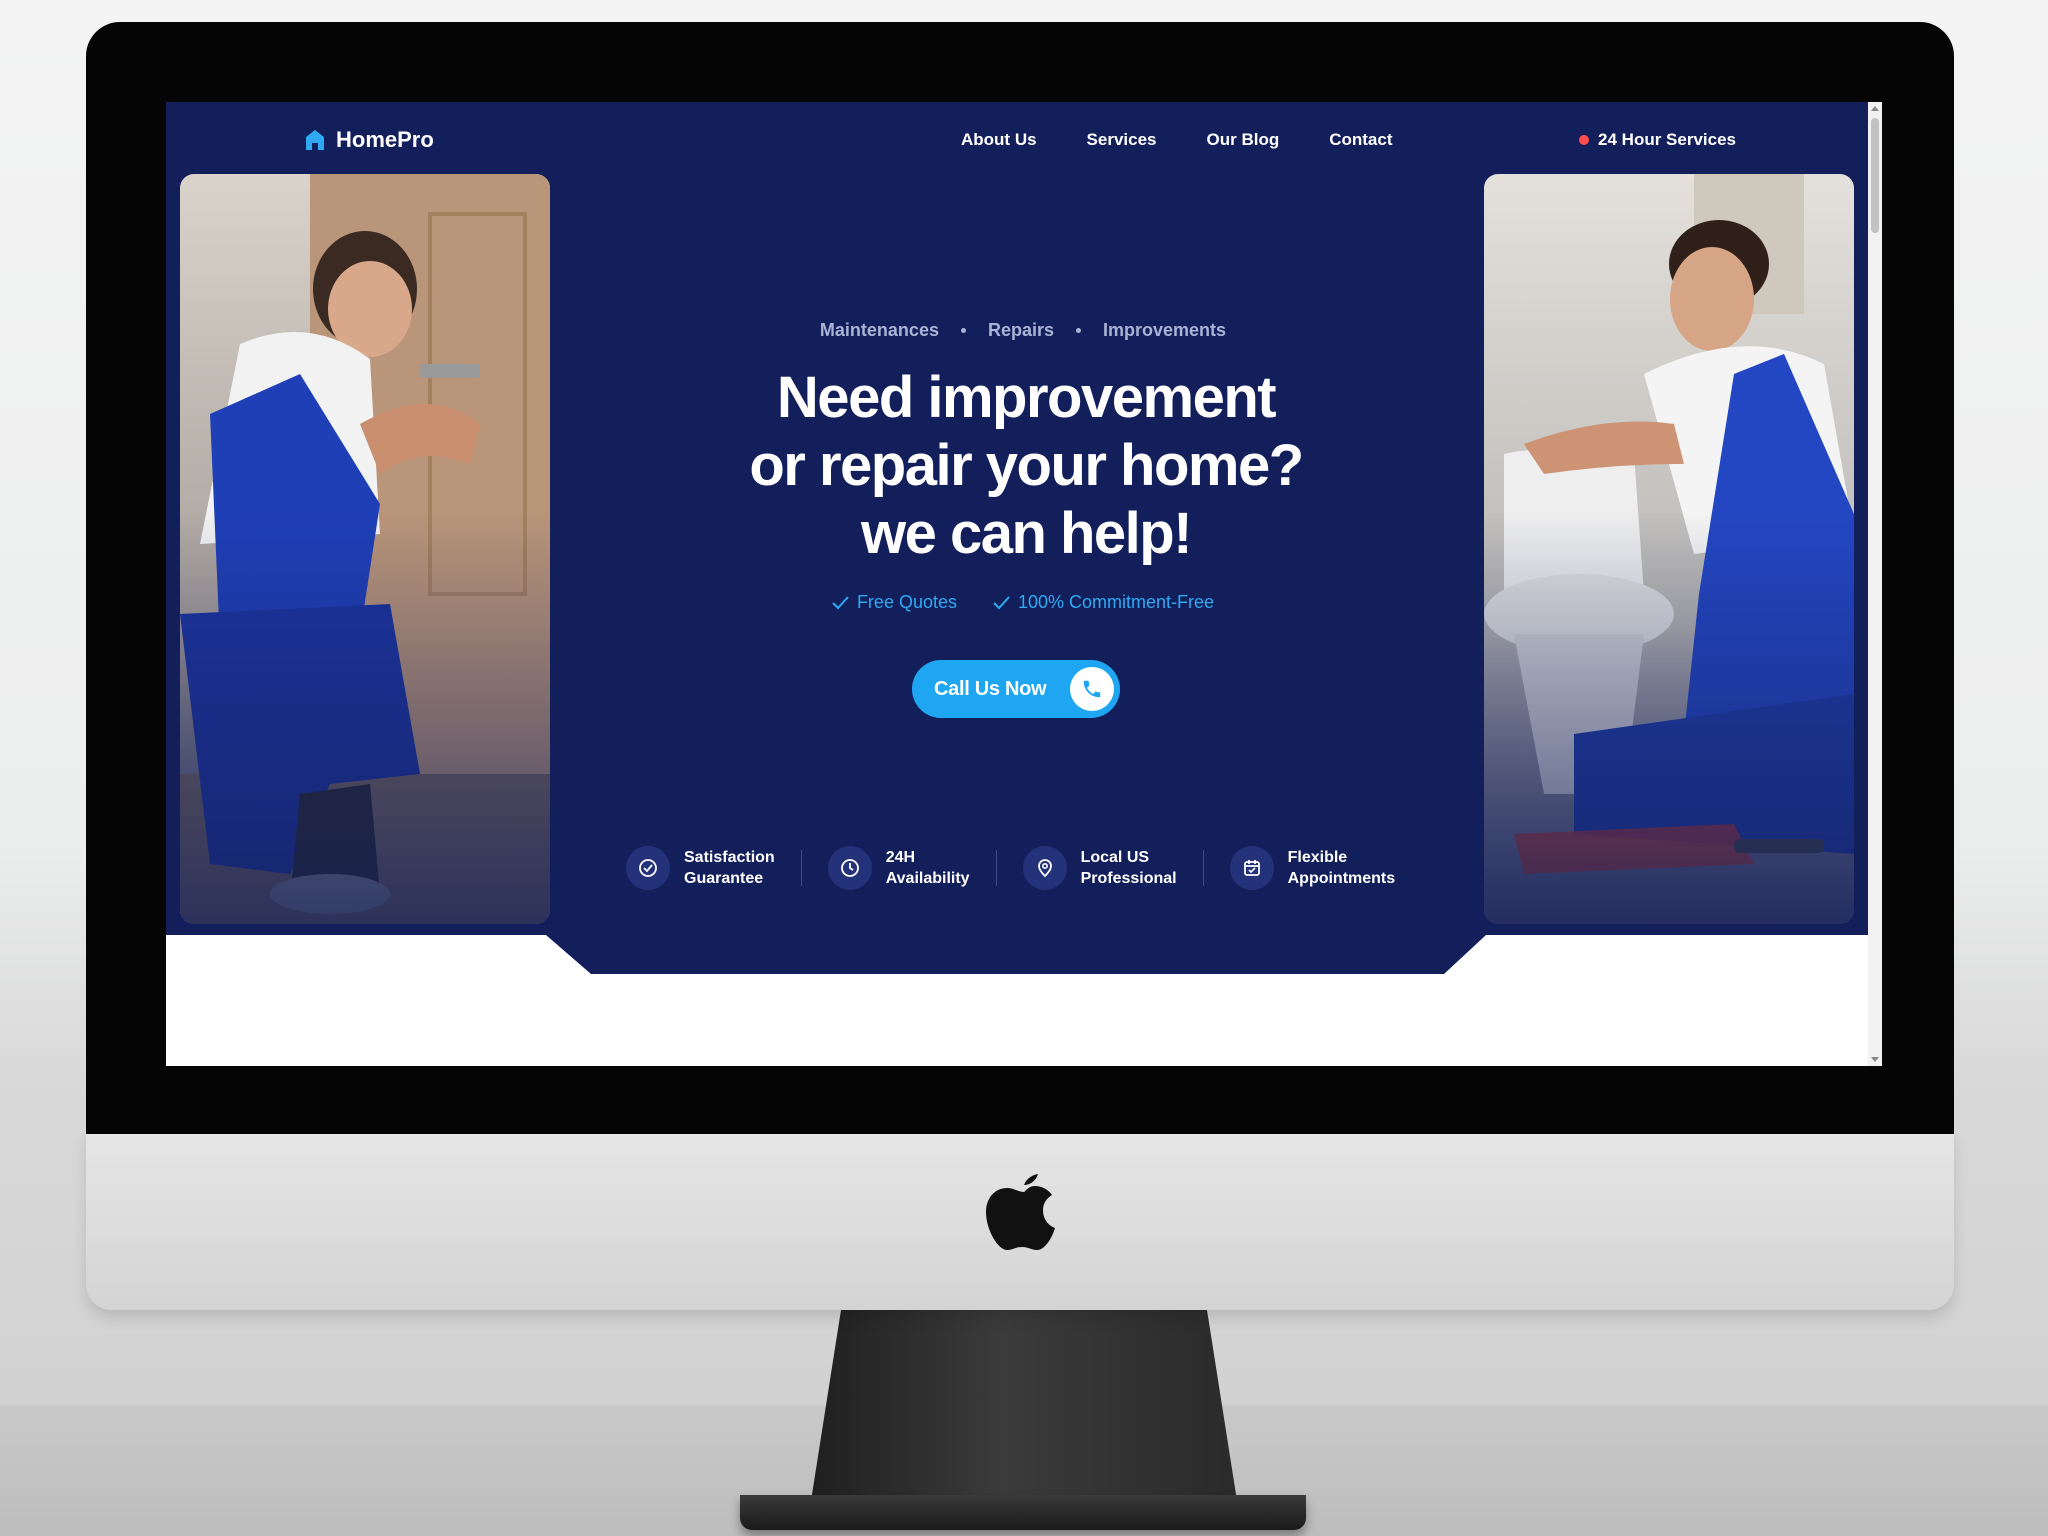  Describe the element at coordinates (927, 878) in the screenshot. I see `feature-availability-line2: Availability` at that location.